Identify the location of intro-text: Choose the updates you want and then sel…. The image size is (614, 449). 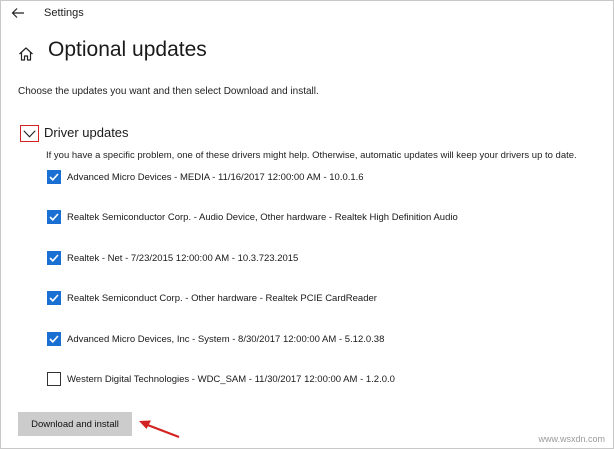
(168, 91).